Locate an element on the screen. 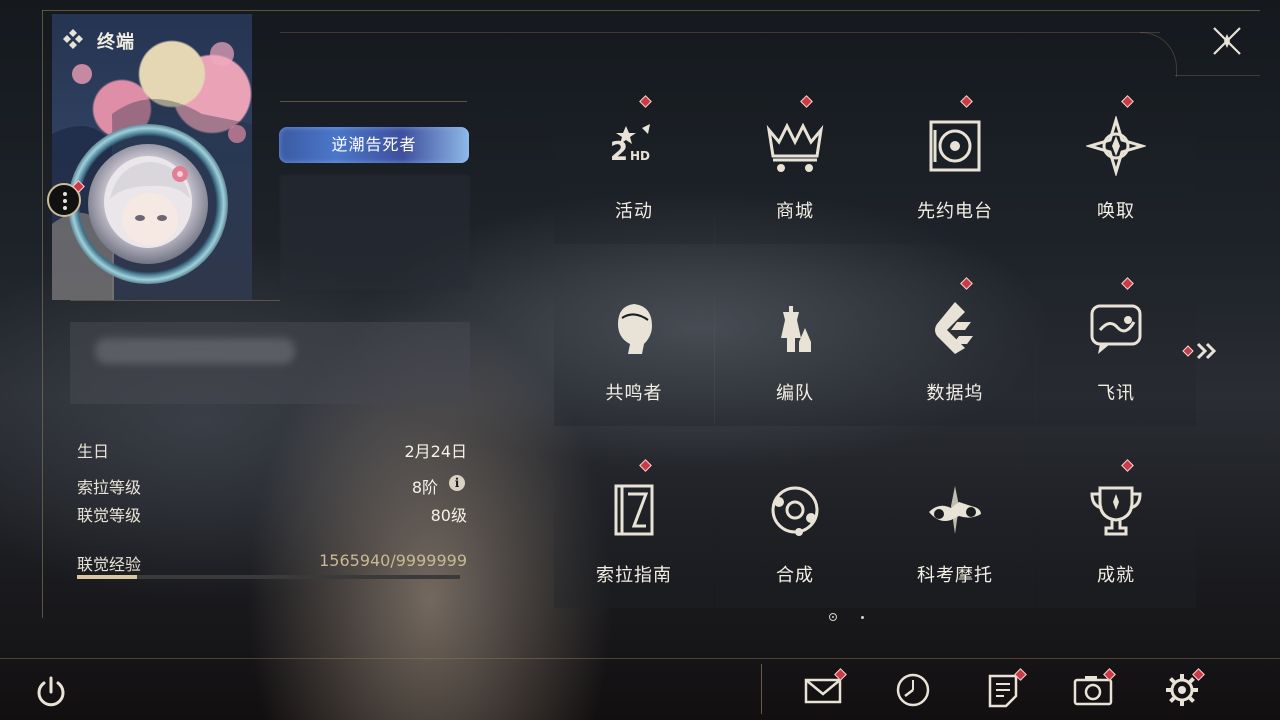  frame-right-line is located at coordinates (1217, 75).